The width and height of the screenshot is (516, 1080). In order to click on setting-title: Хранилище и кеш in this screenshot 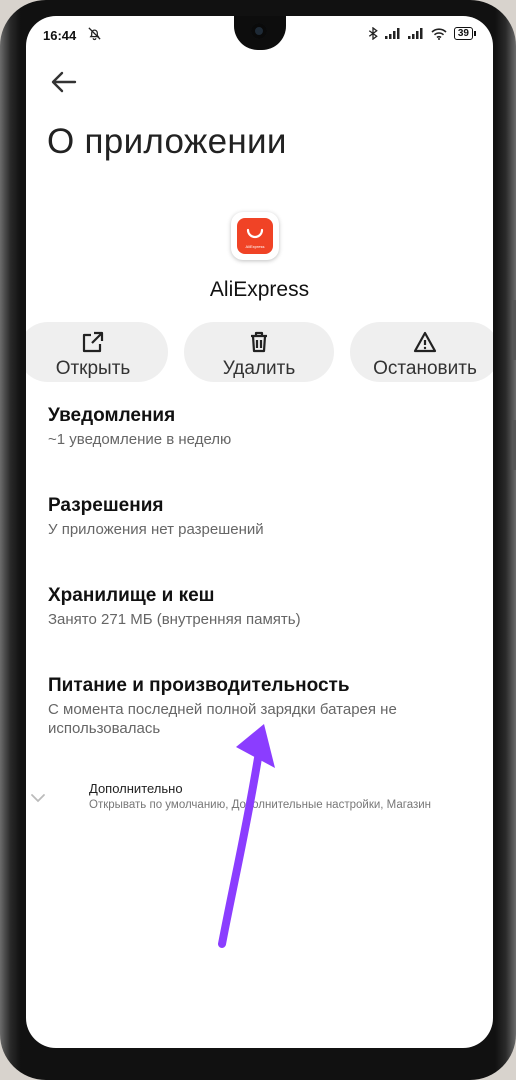, I will do `click(131, 595)`.